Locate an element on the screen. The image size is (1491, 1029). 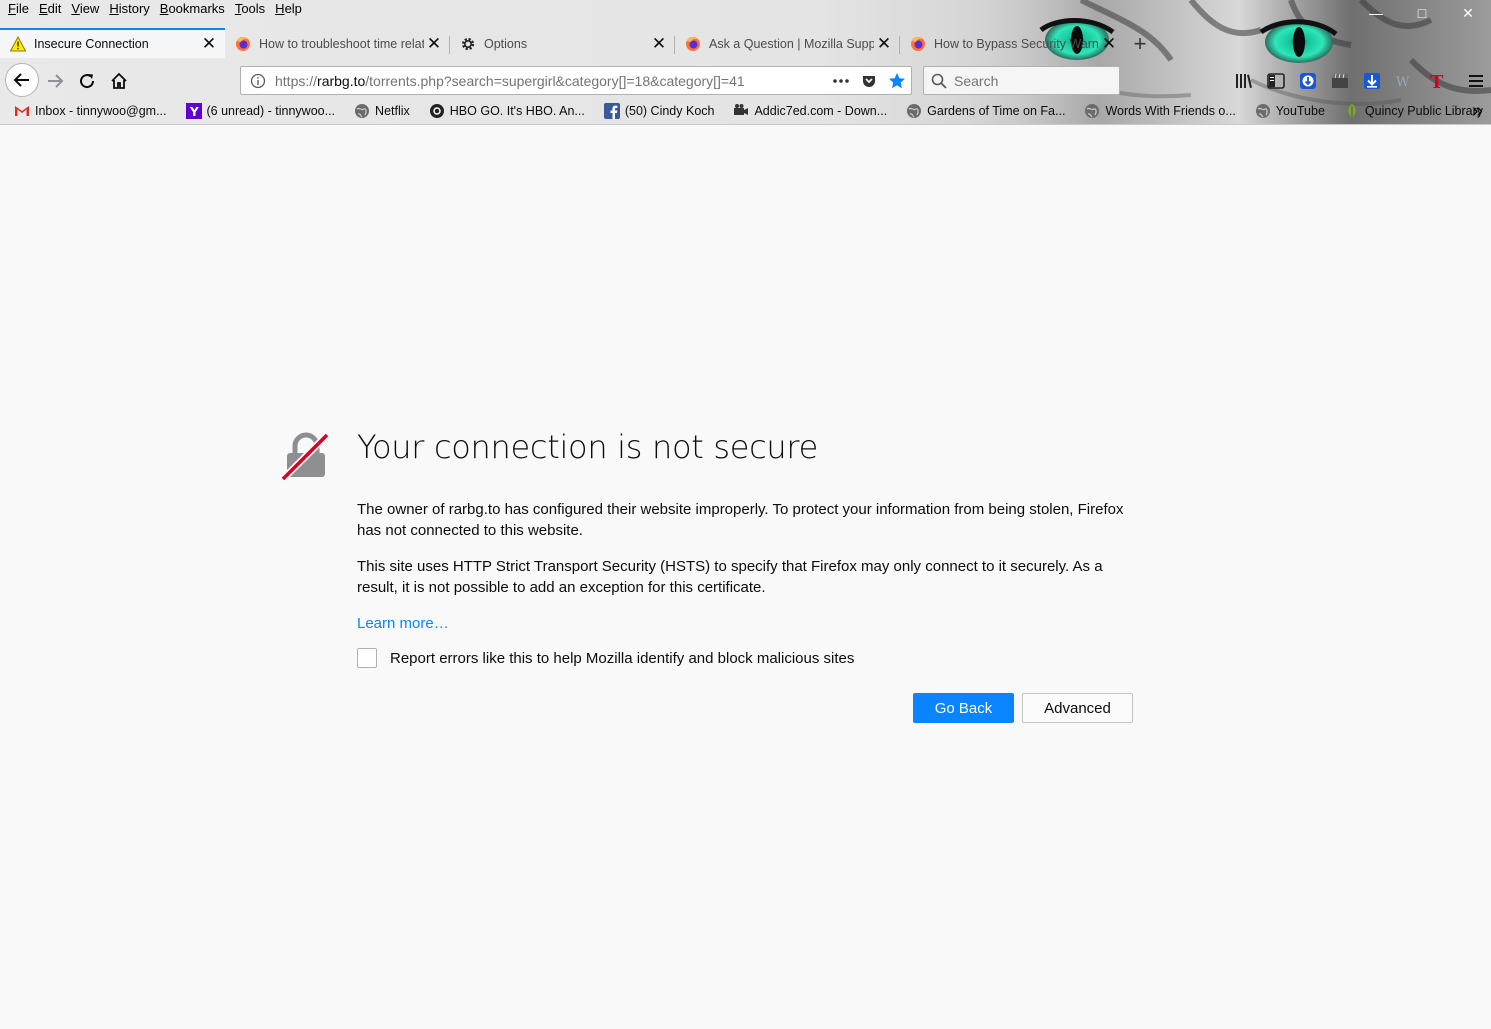
advanced-button: Advanced is located at coordinates (1077, 708).